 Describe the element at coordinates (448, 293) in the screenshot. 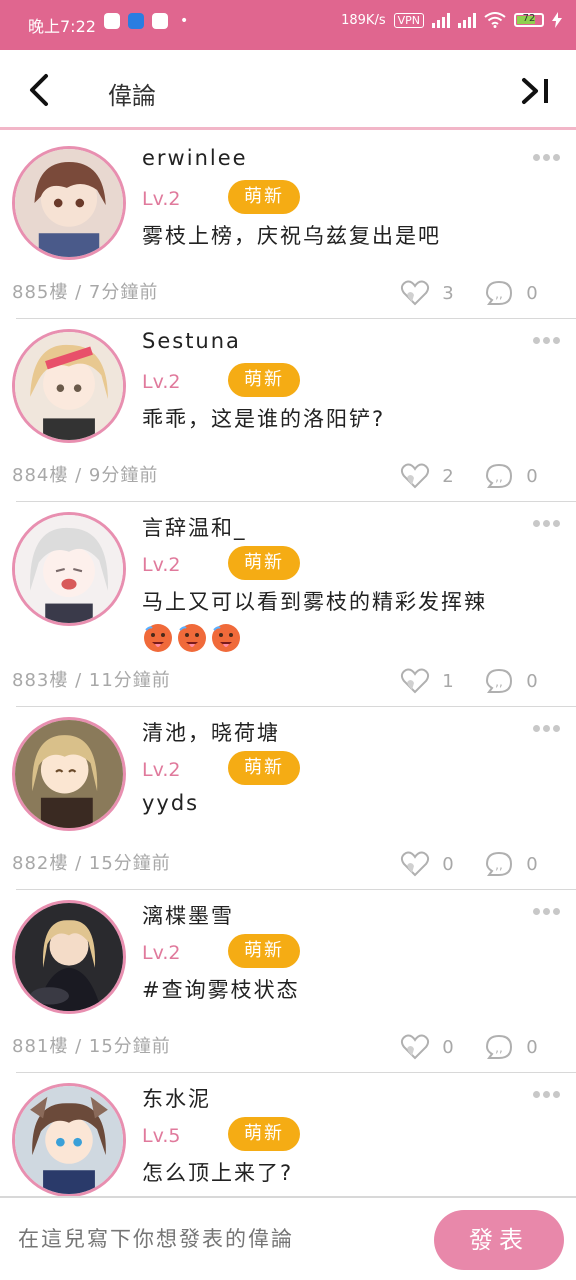

I see `like-count: 3` at that location.